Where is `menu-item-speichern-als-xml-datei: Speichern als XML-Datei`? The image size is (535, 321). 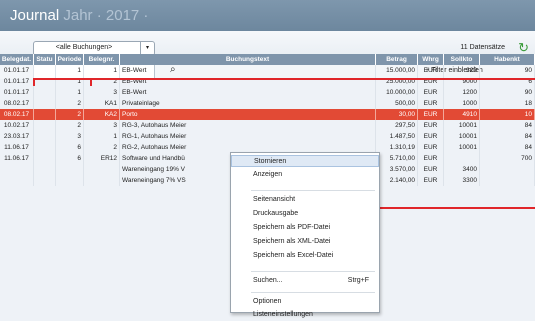
menu-item-speichern-als-xml-datei: Speichern als XML-Datei is located at coordinates (305, 242).